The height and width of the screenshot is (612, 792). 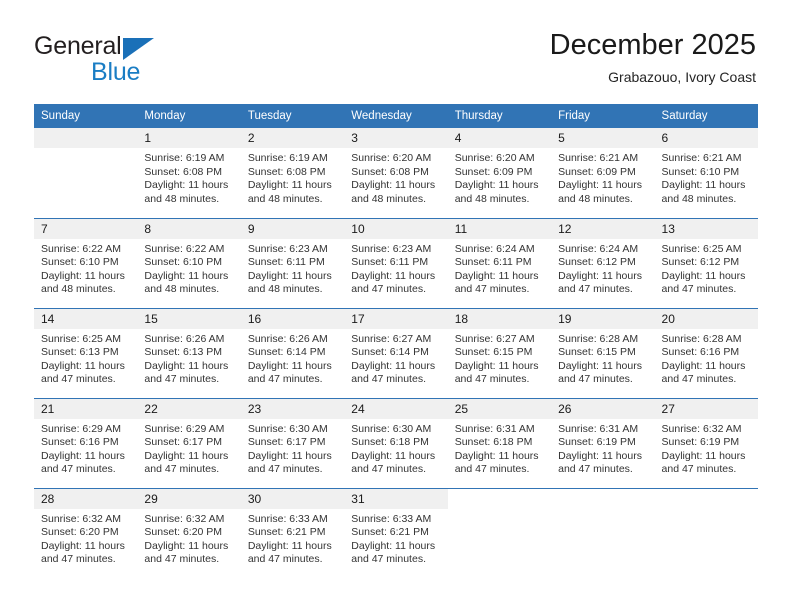 What do you see at coordinates (391, 518) in the screenshot?
I see `sunrise-text: Sunrise: 6:33 AM` at bounding box center [391, 518].